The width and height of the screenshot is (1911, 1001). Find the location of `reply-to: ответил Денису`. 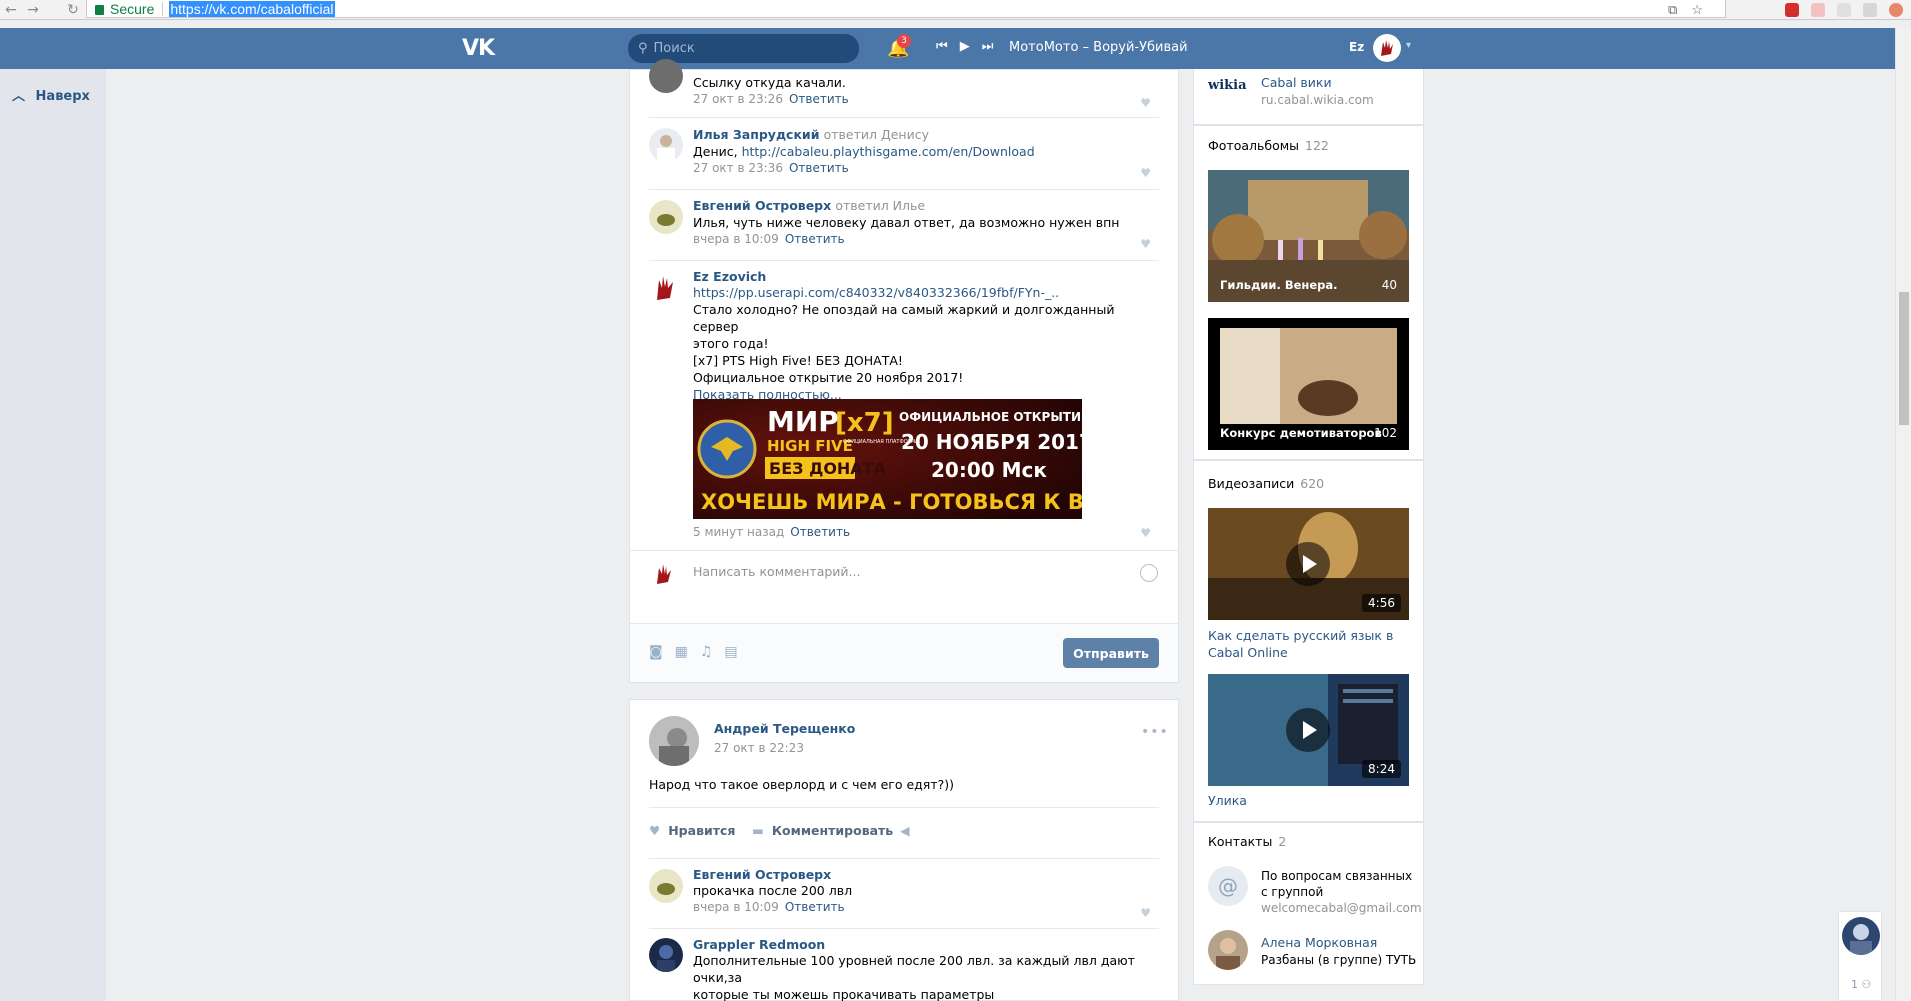

reply-to: ответил Денису is located at coordinates (876, 134).